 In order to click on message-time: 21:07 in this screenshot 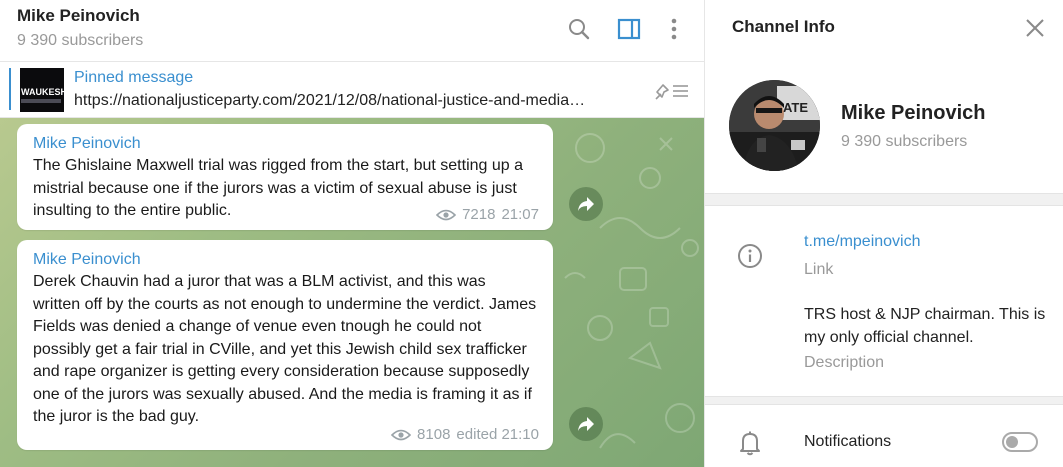, I will do `click(520, 214)`.